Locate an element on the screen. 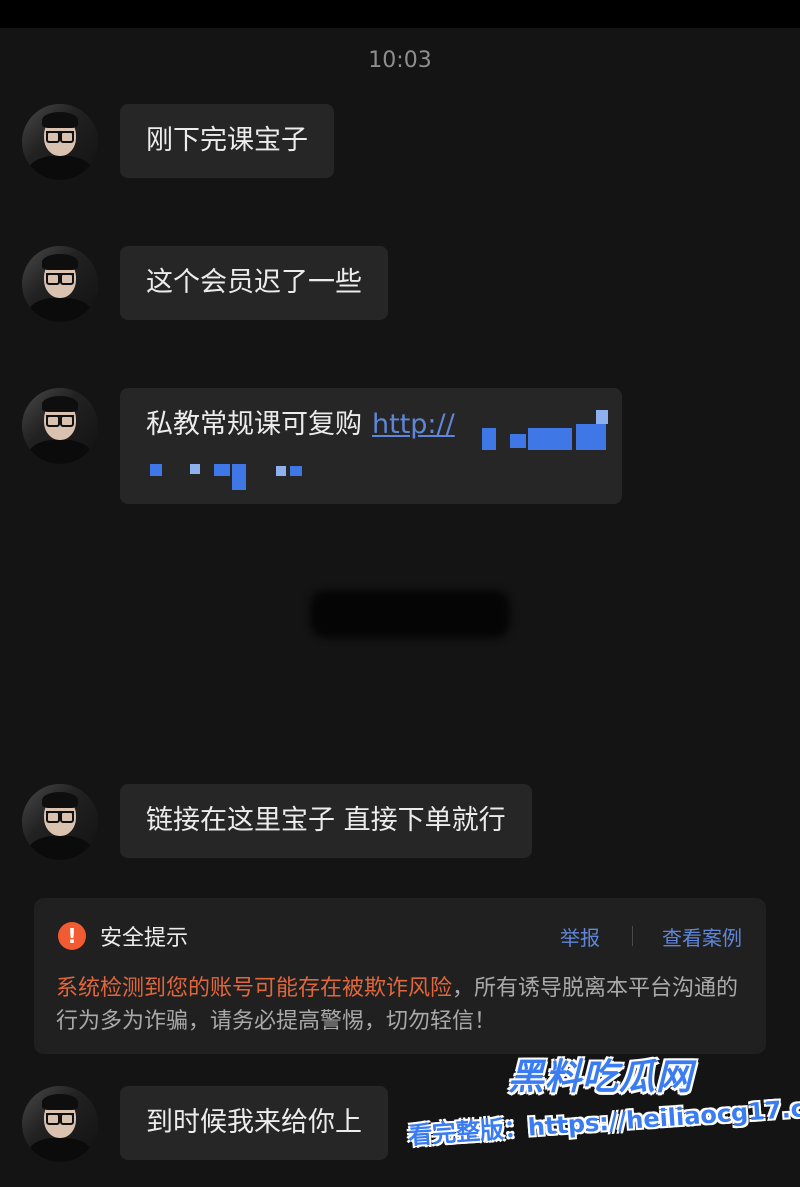 This screenshot has height=1187, width=800. warning-icon: ! is located at coordinates (72, 936).